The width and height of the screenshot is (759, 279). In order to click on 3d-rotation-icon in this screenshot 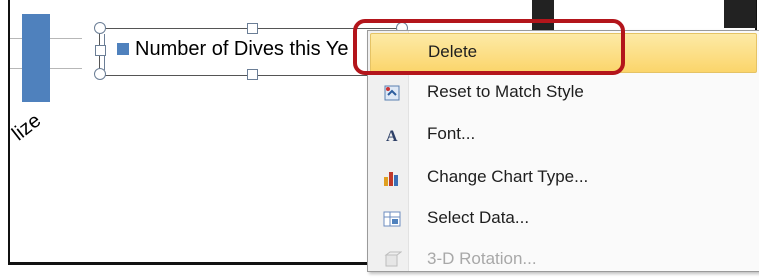, I will do `click(393, 259)`.